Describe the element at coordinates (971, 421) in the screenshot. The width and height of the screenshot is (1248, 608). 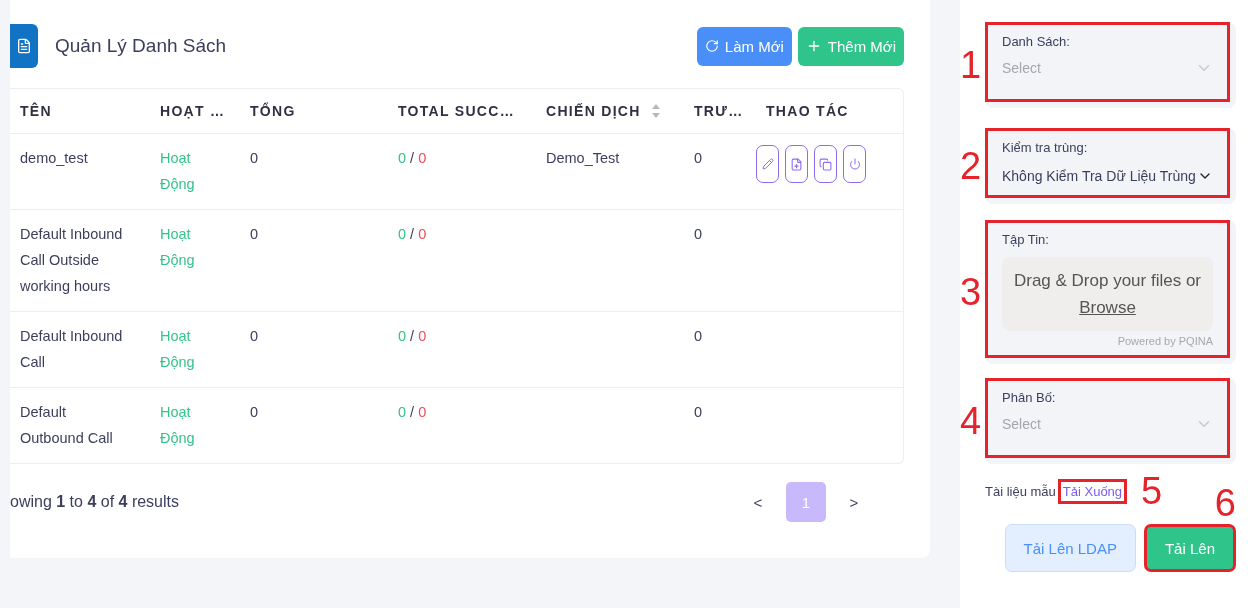
I see `annotation-number: 4` at that location.